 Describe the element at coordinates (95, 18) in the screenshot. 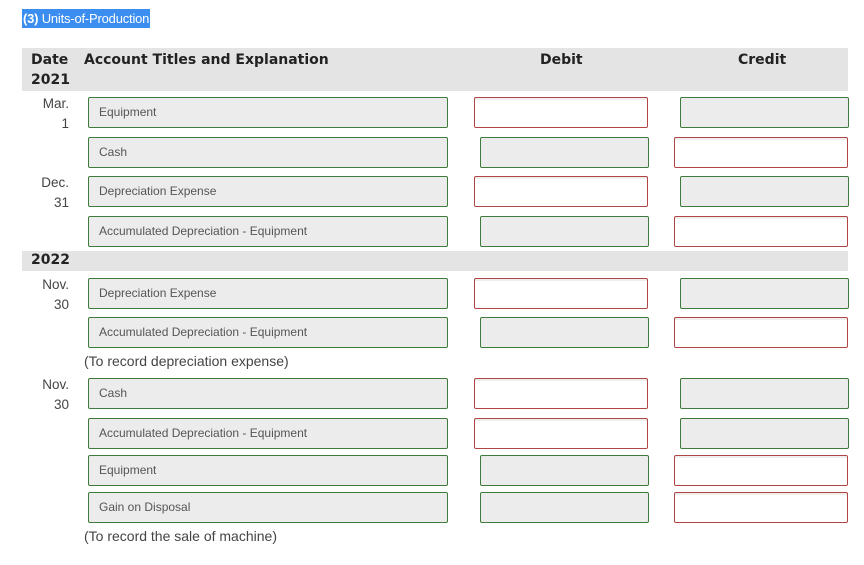

I see `title-text: Units-of-Production` at that location.